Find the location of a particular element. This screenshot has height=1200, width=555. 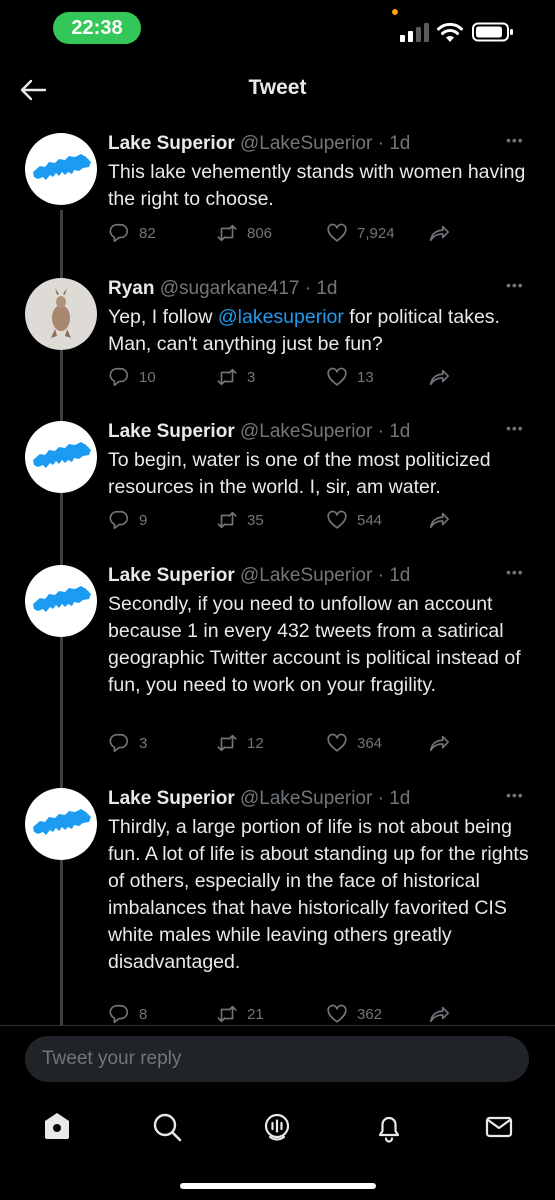

nav-search is located at coordinates (167, 1127).